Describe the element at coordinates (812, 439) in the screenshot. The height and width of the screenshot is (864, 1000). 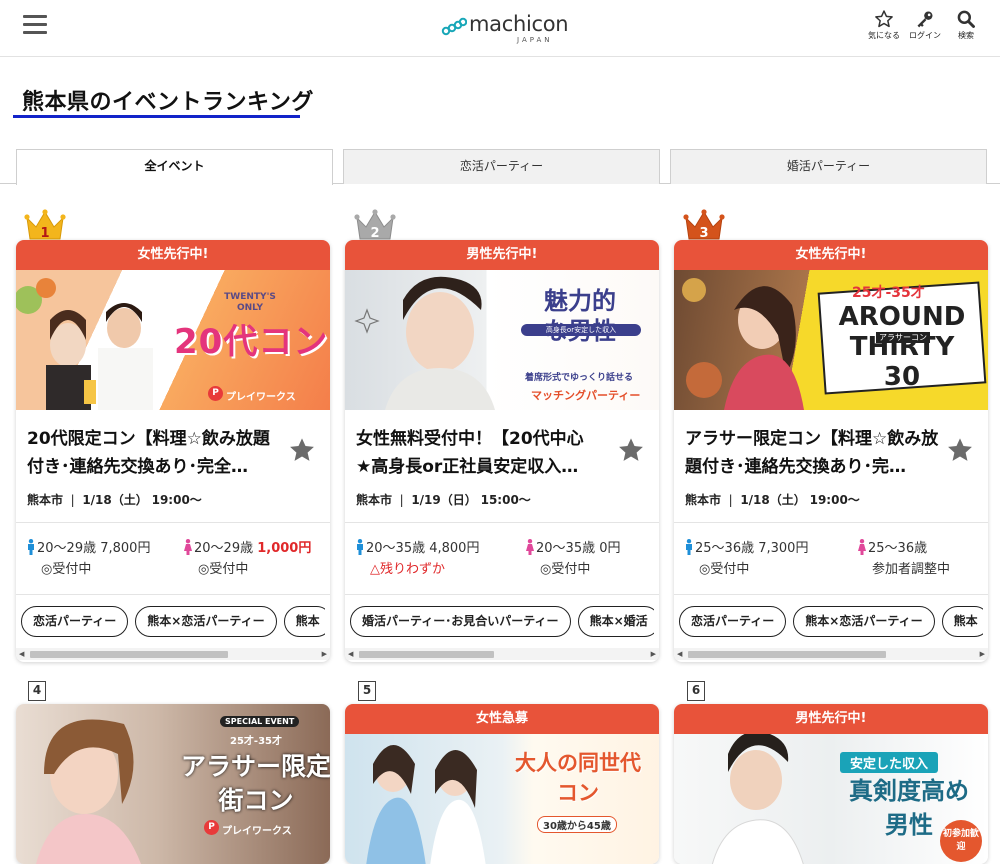
I see `event-title-line-1: アラサー限定コン【料理☆飲み放` at that location.